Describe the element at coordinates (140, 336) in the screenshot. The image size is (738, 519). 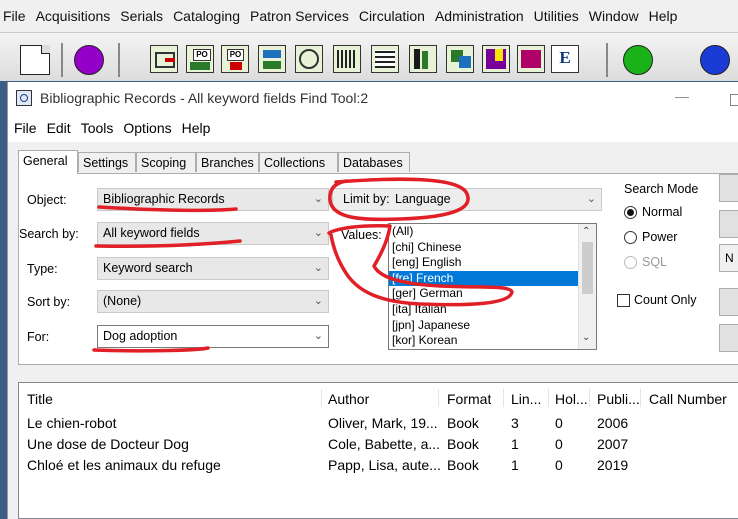
I see `for-value: Dog adoption` at that location.